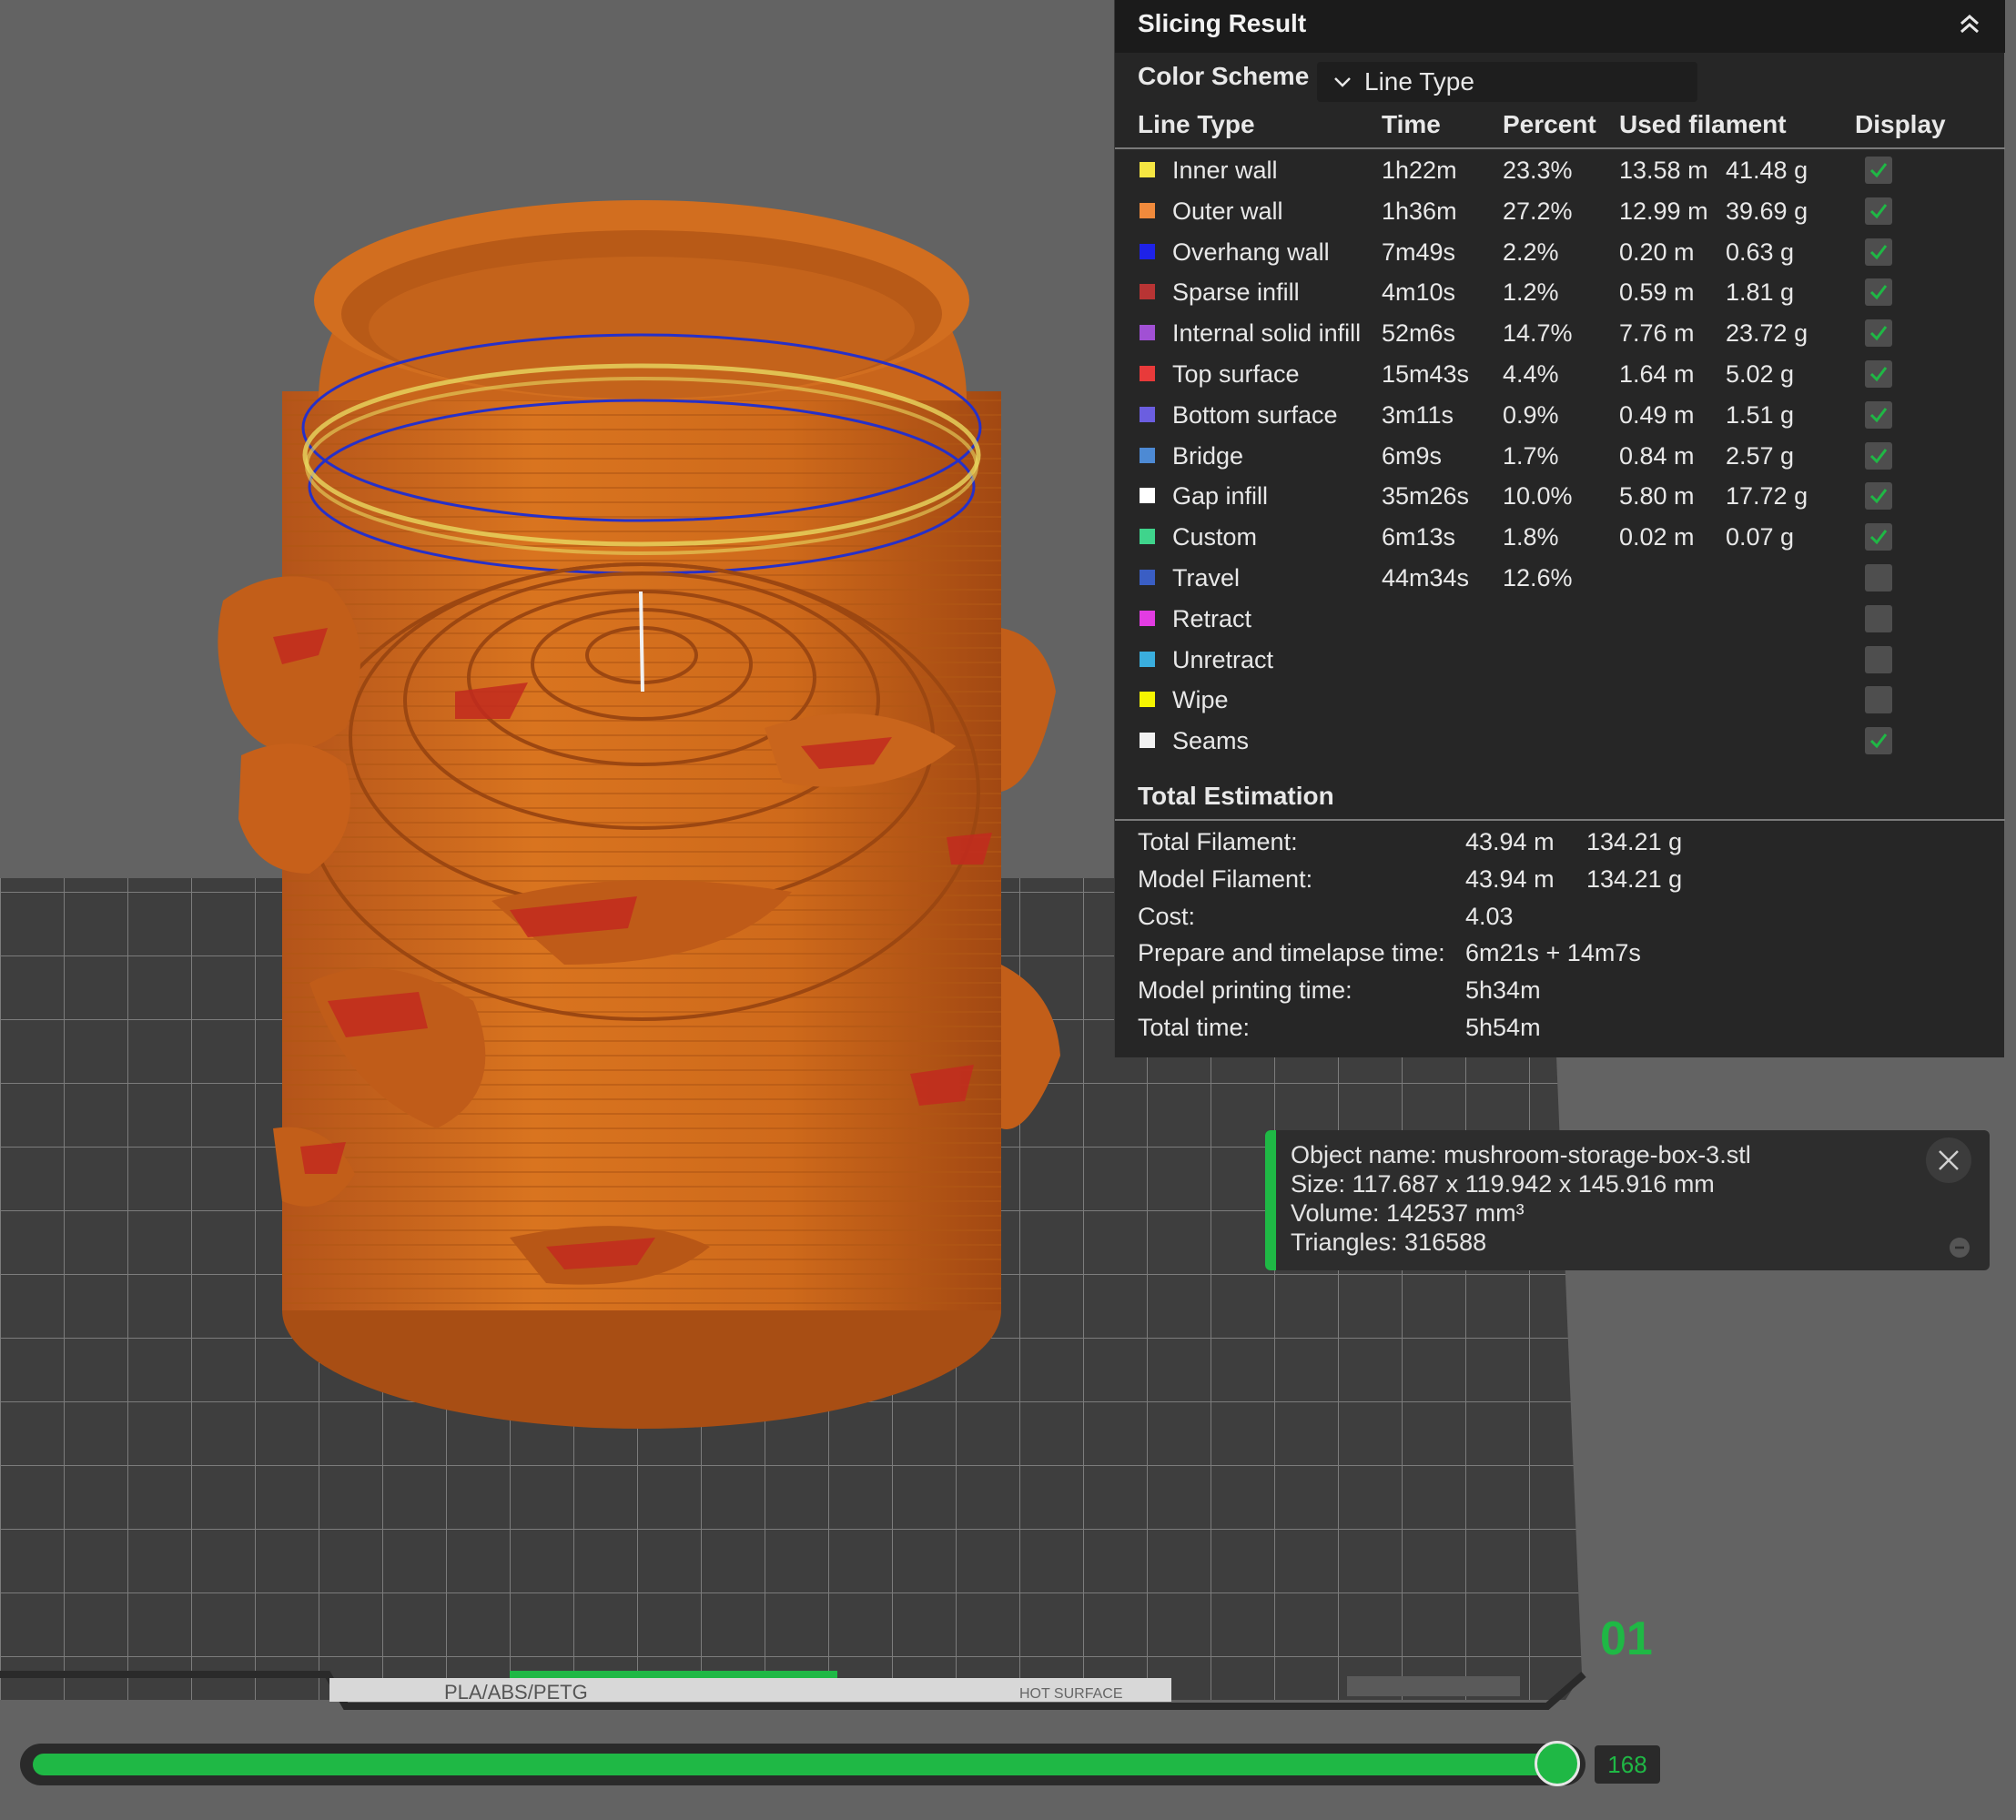  I want to click on minus-icon, so click(1959, 1248).